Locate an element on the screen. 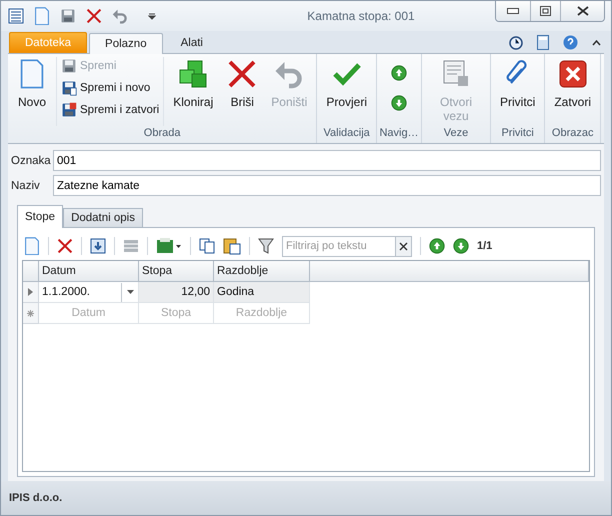  tab: Stope is located at coordinates (40, 216).